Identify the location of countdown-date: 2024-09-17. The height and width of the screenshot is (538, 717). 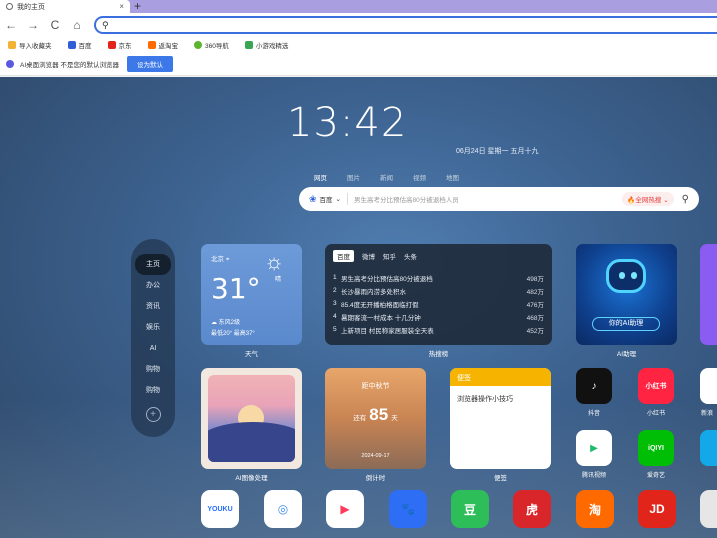
(375, 456).